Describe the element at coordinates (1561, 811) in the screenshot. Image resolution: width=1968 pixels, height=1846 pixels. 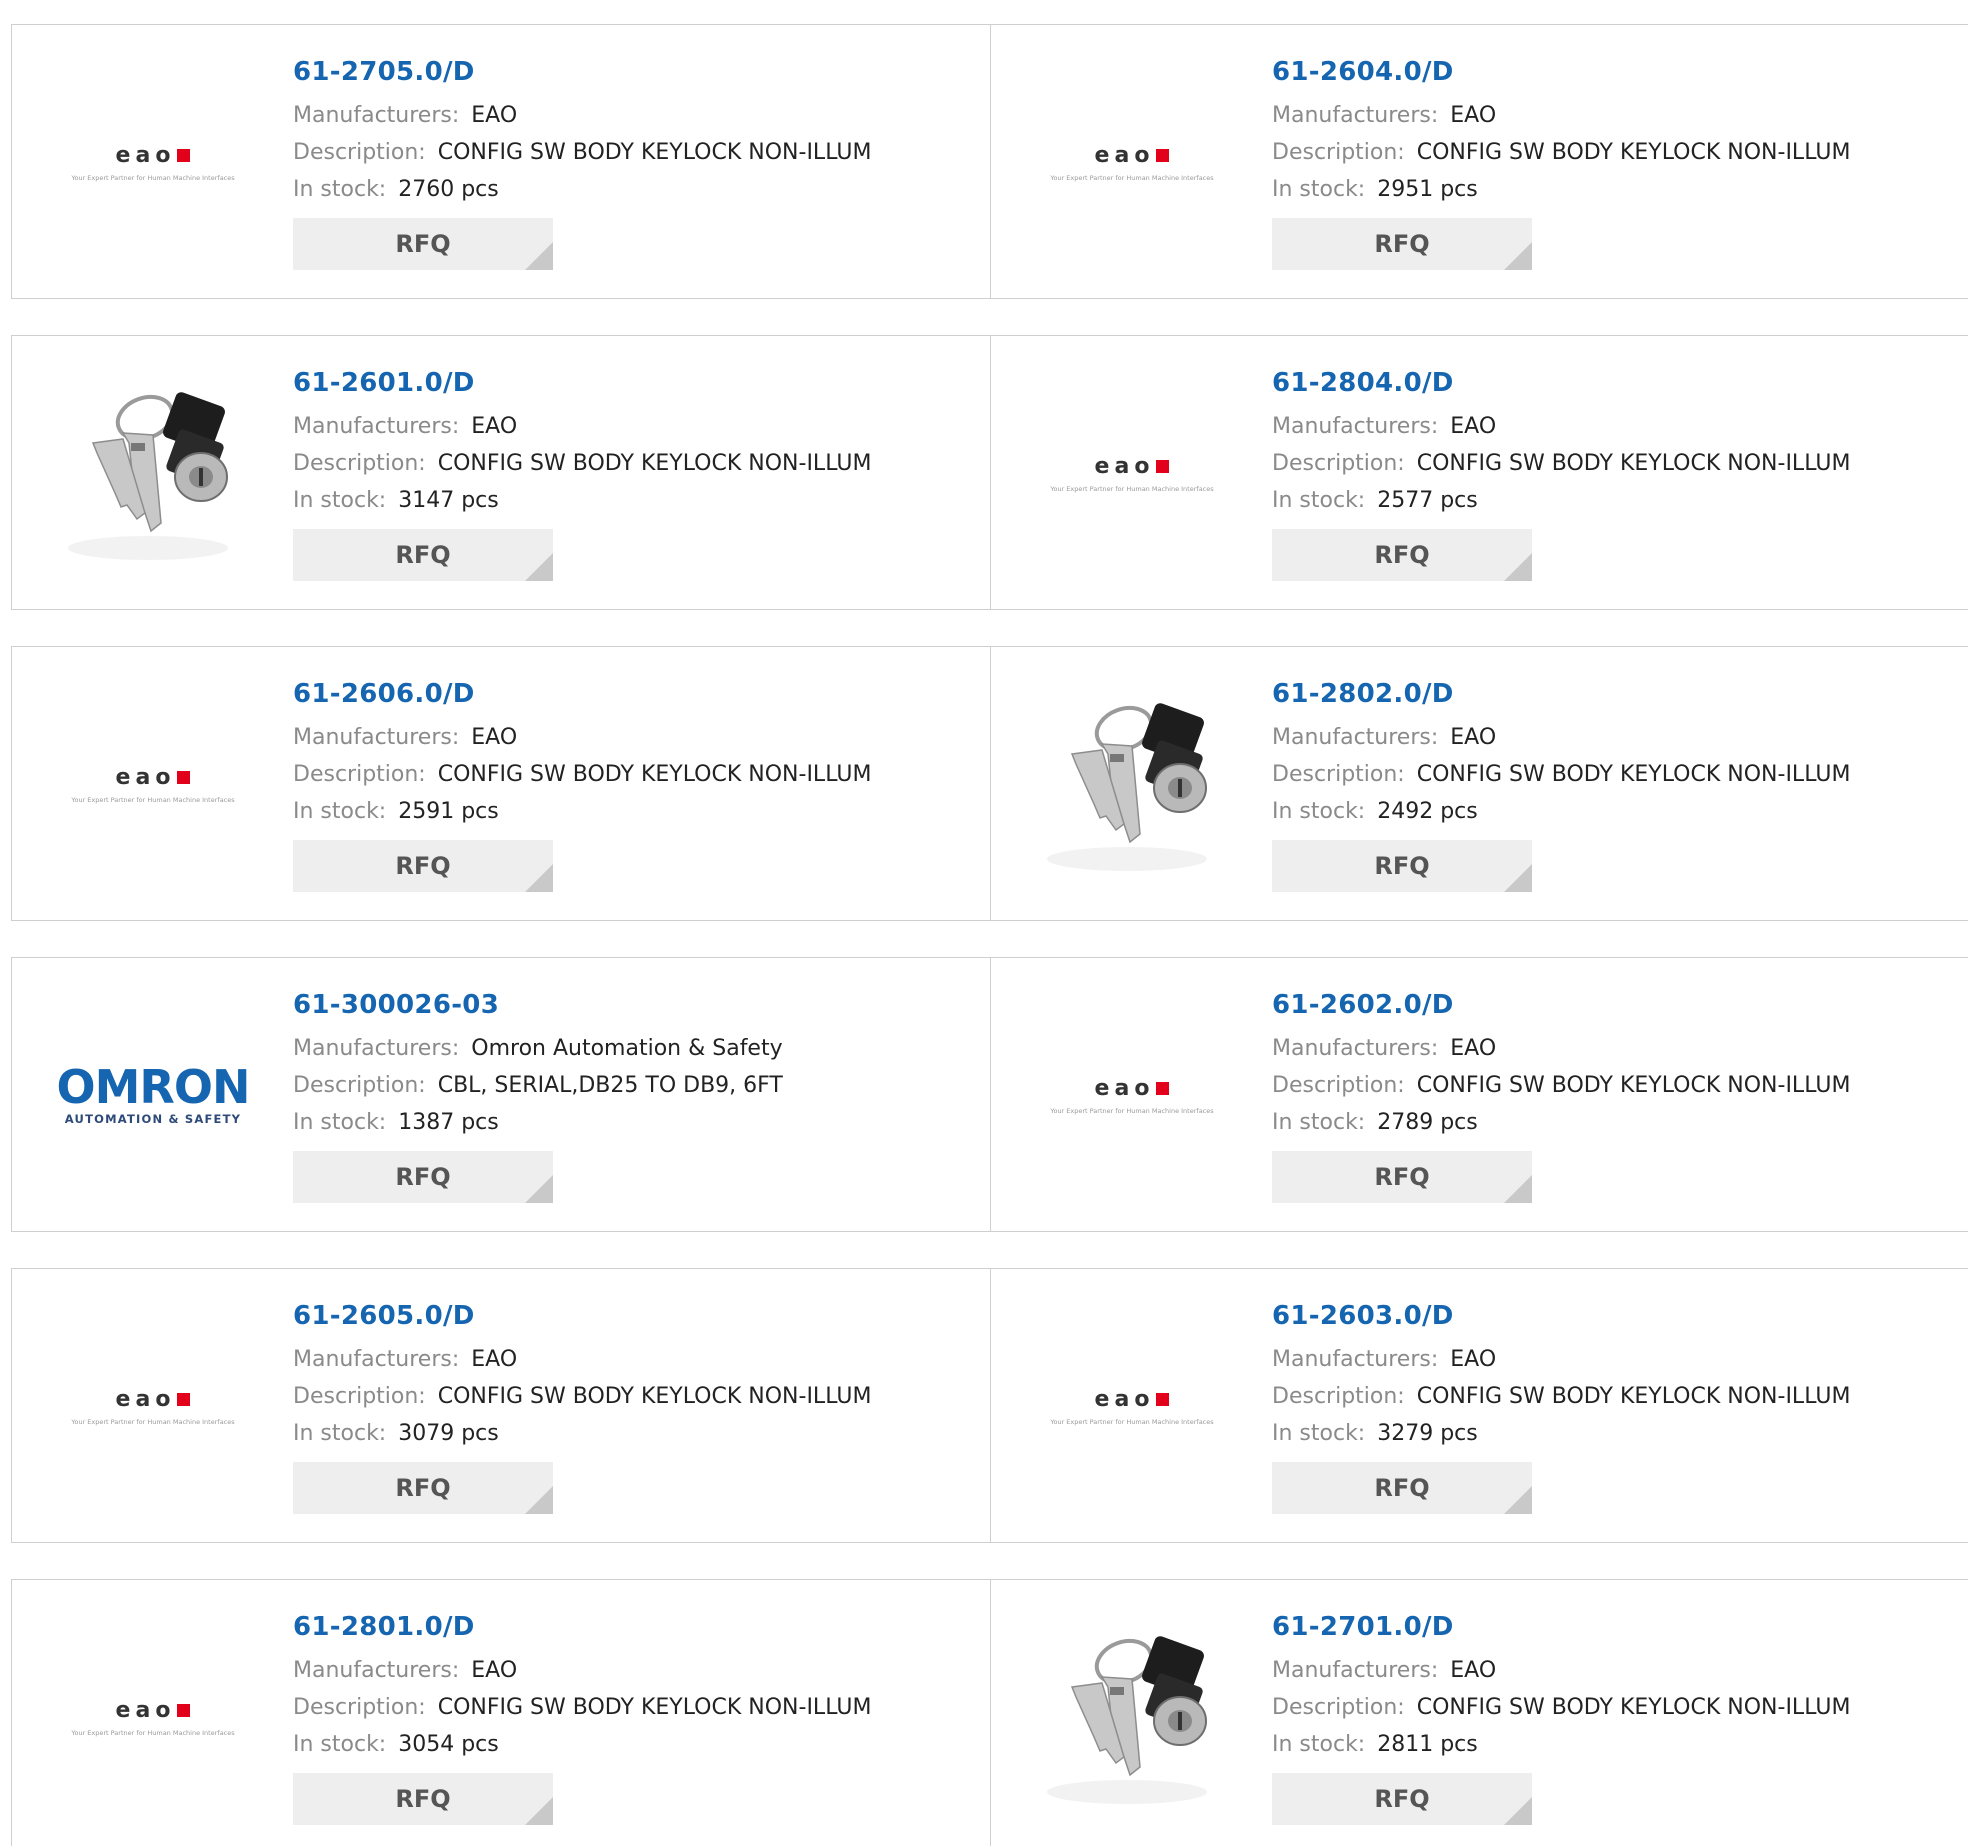
I see `stock-row: In stock: 2492 pcs` at that location.